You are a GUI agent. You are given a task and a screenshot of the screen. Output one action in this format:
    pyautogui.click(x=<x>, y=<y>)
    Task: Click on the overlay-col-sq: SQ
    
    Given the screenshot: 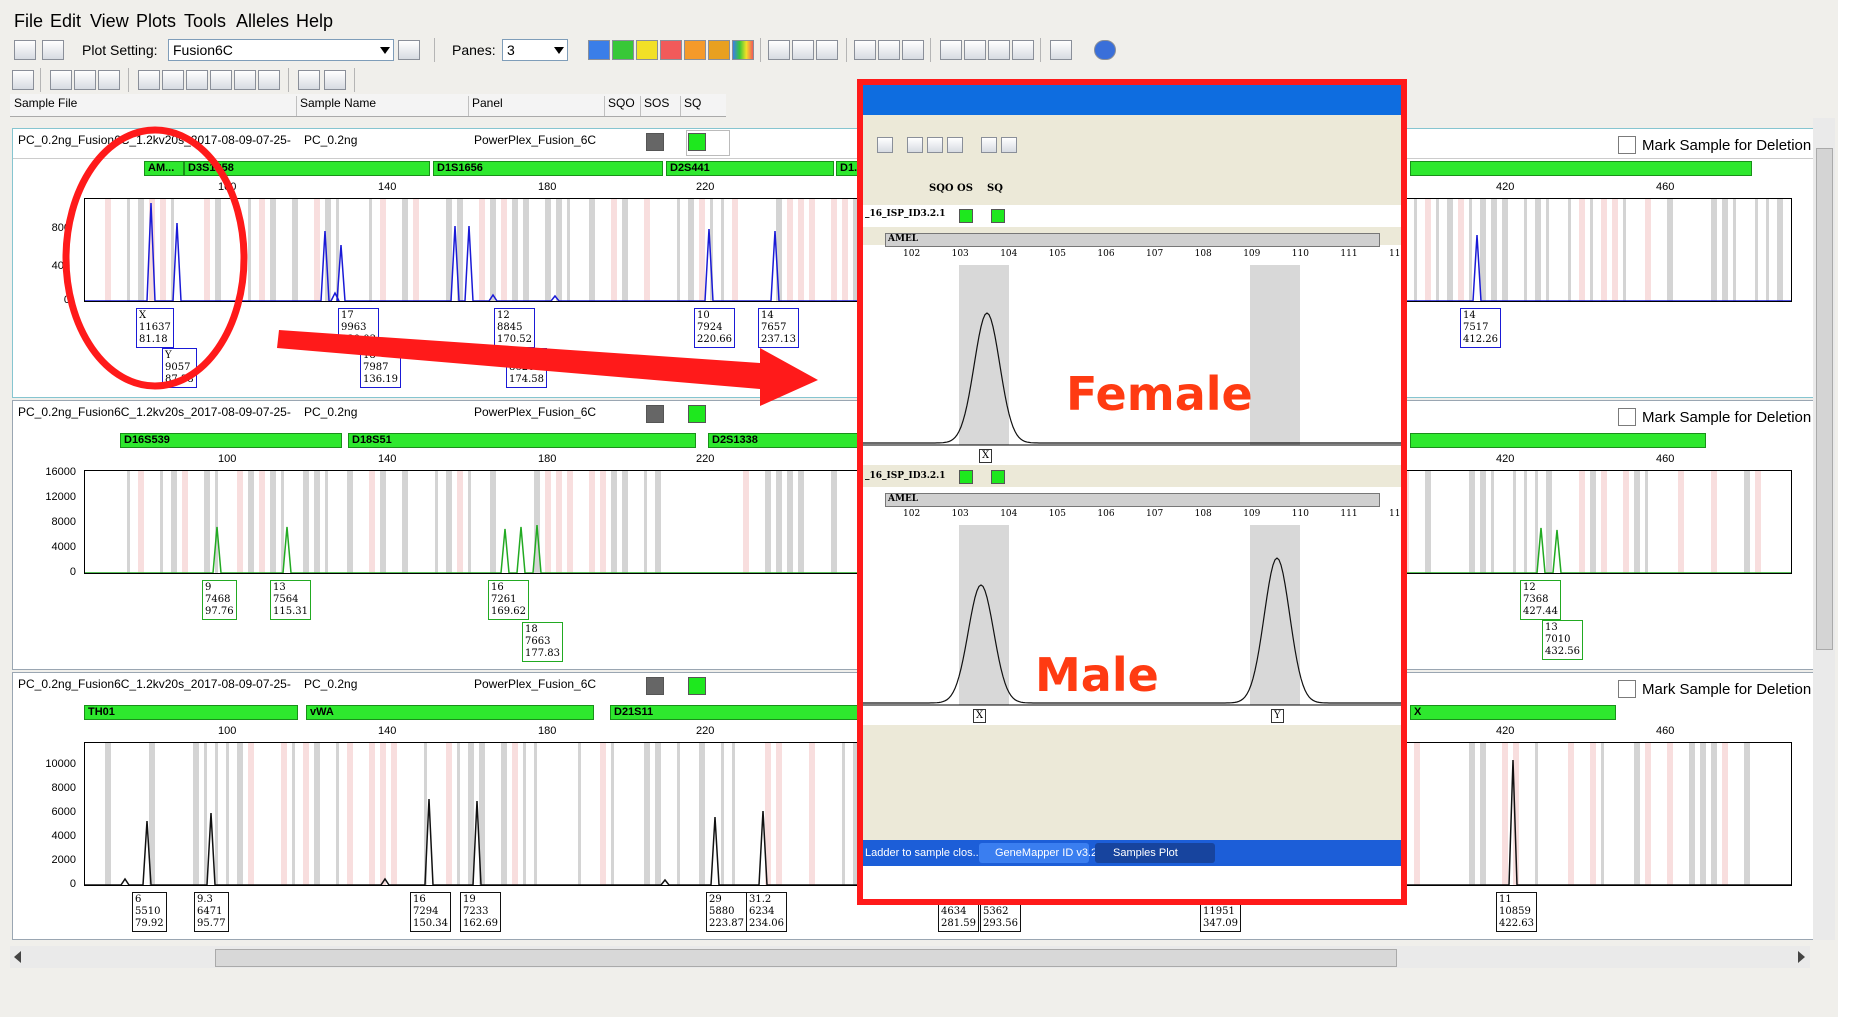 What is the action you would take?
    pyautogui.click(x=995, y=188)
    